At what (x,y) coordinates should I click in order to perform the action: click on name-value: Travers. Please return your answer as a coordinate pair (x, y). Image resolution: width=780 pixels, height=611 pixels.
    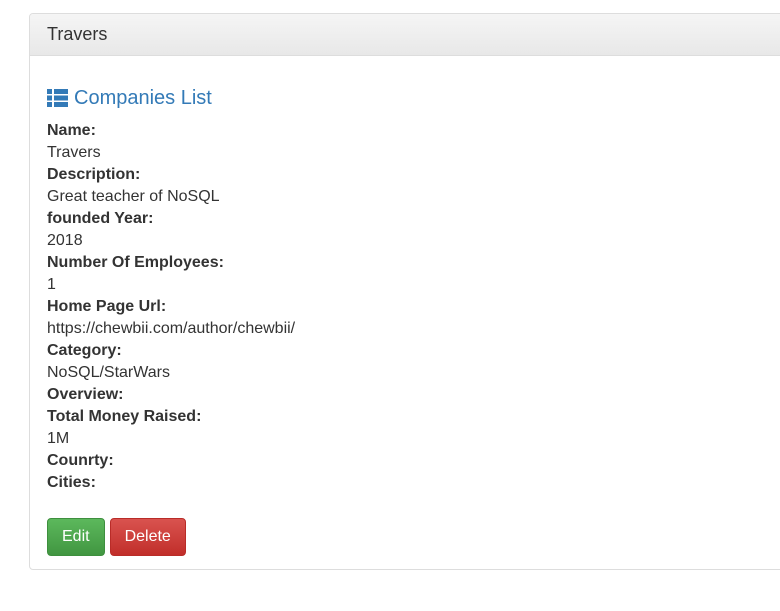
    Looking at the image, I should click on (74, 152).